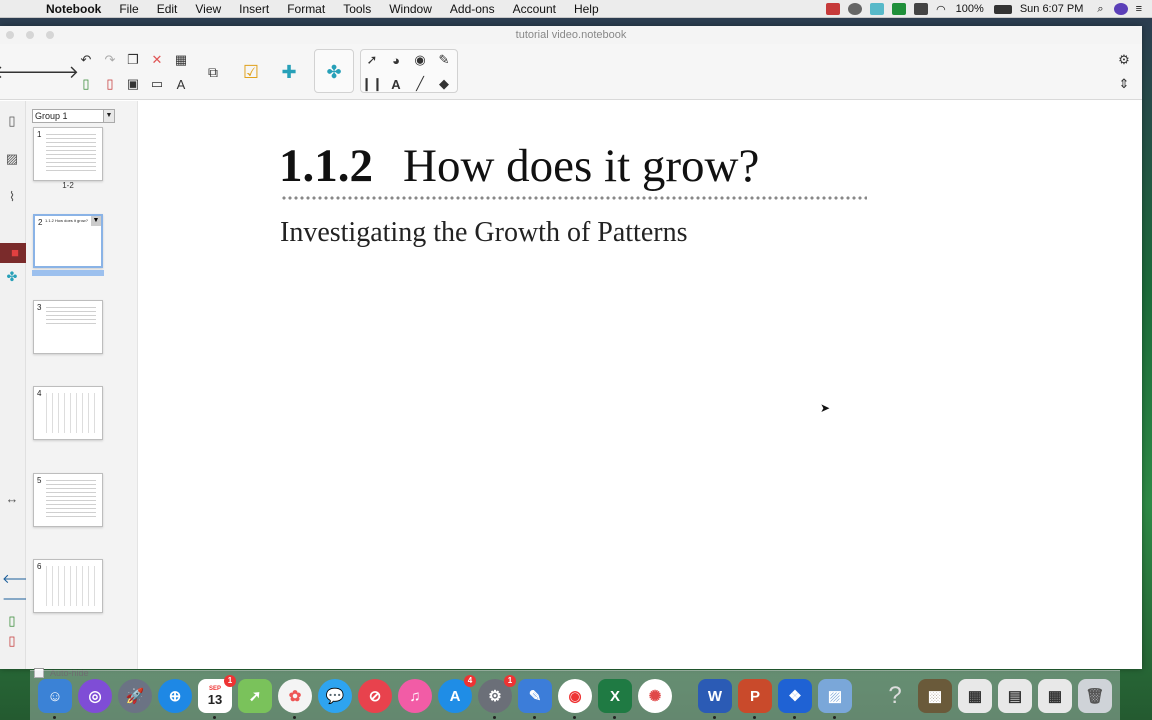  I want to click on thumb-menu-icon: ▼, so click(96, 221).